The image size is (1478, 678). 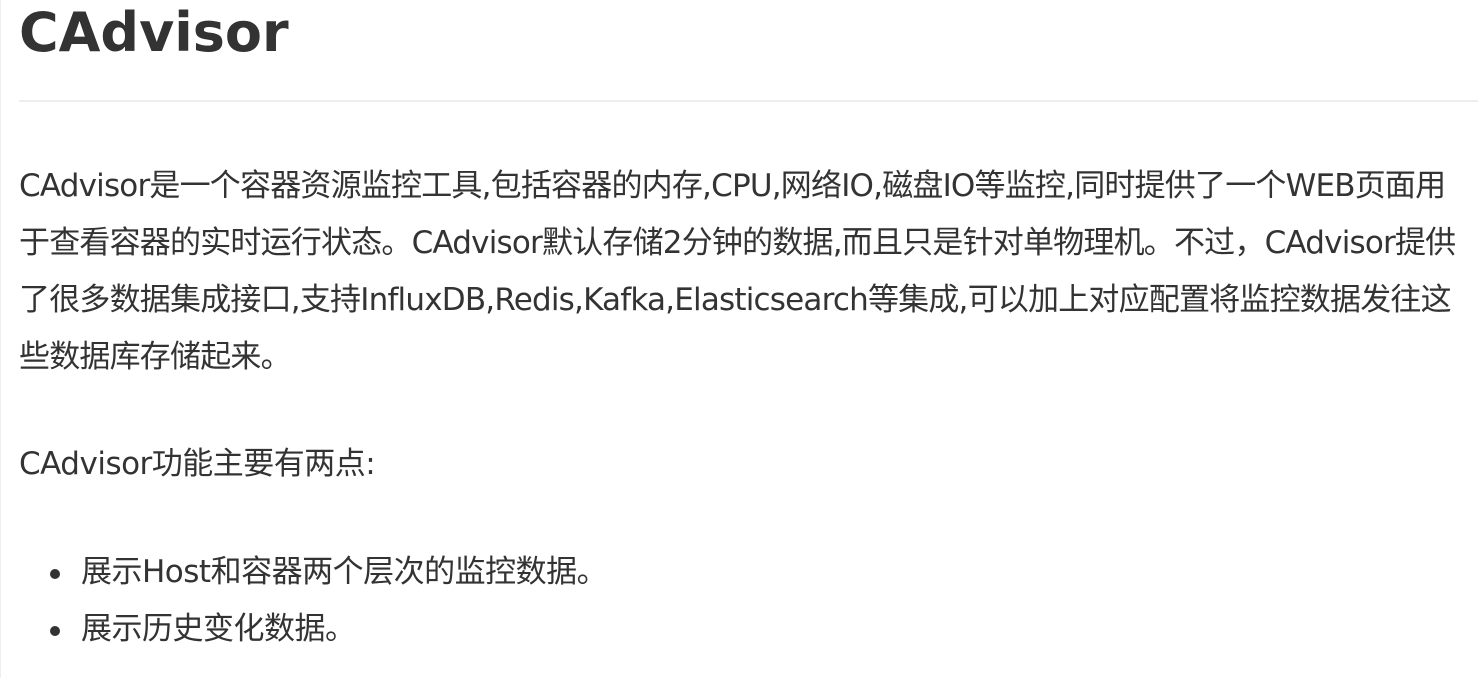 I want to click on list-item: 展示历史变化数据。, so click(x=313, y=629).